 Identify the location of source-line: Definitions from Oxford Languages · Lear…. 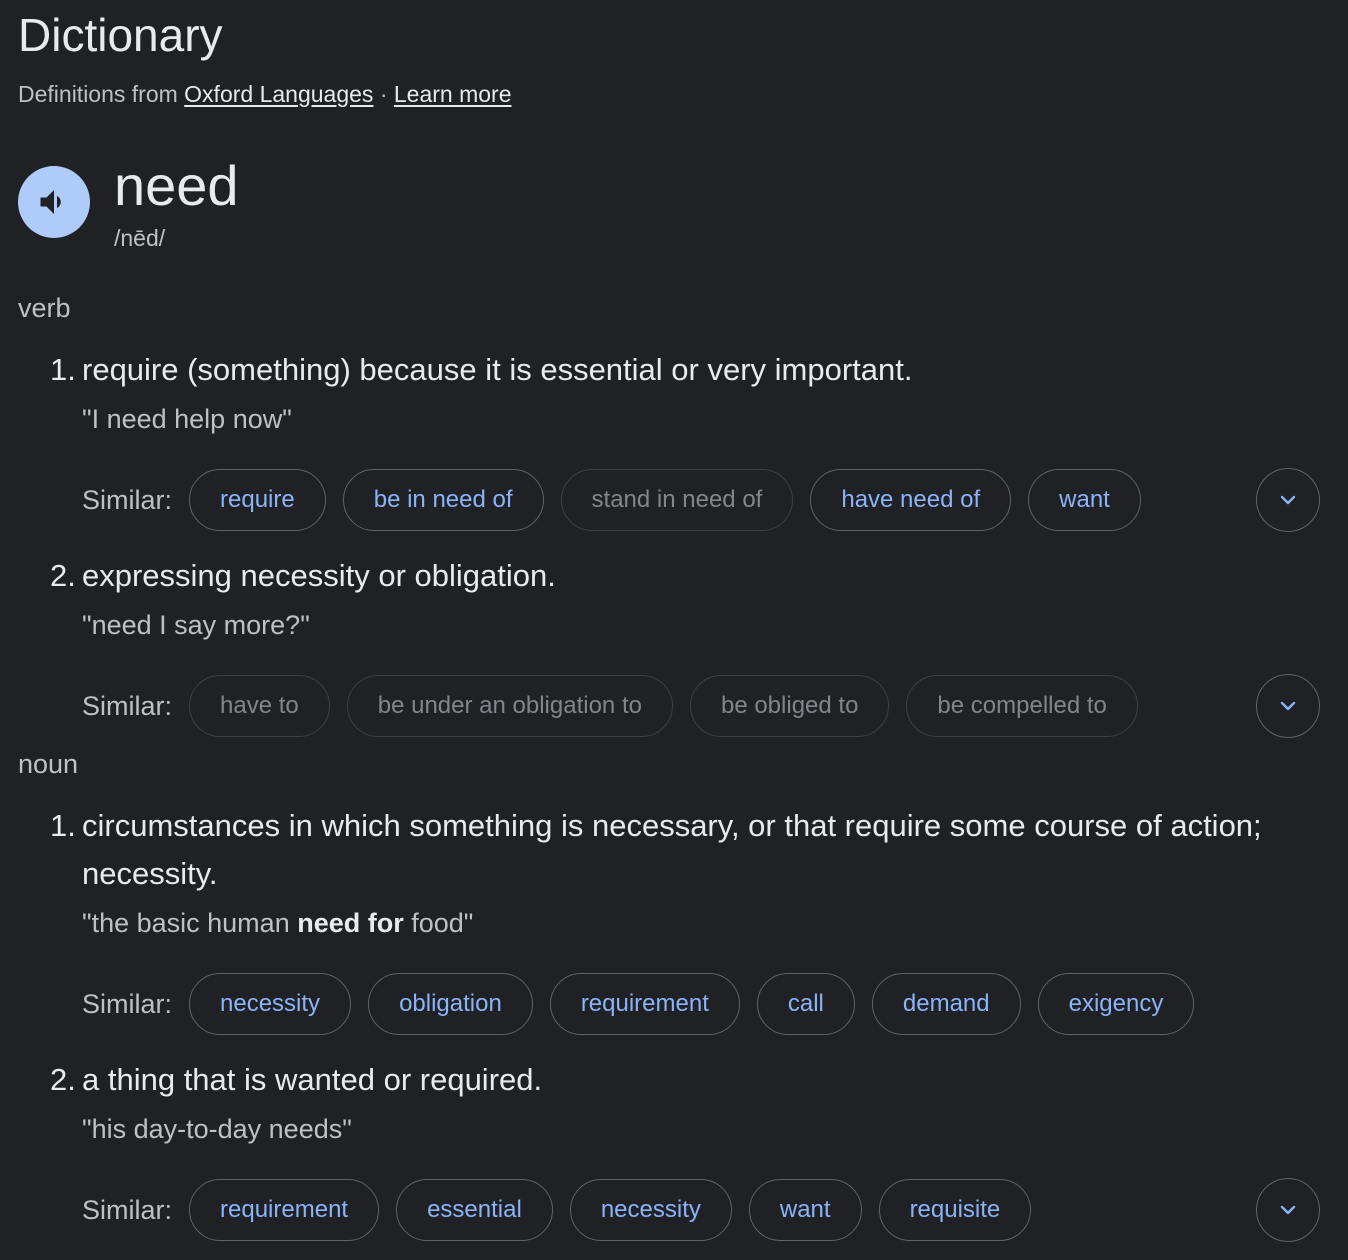
(265, 94).